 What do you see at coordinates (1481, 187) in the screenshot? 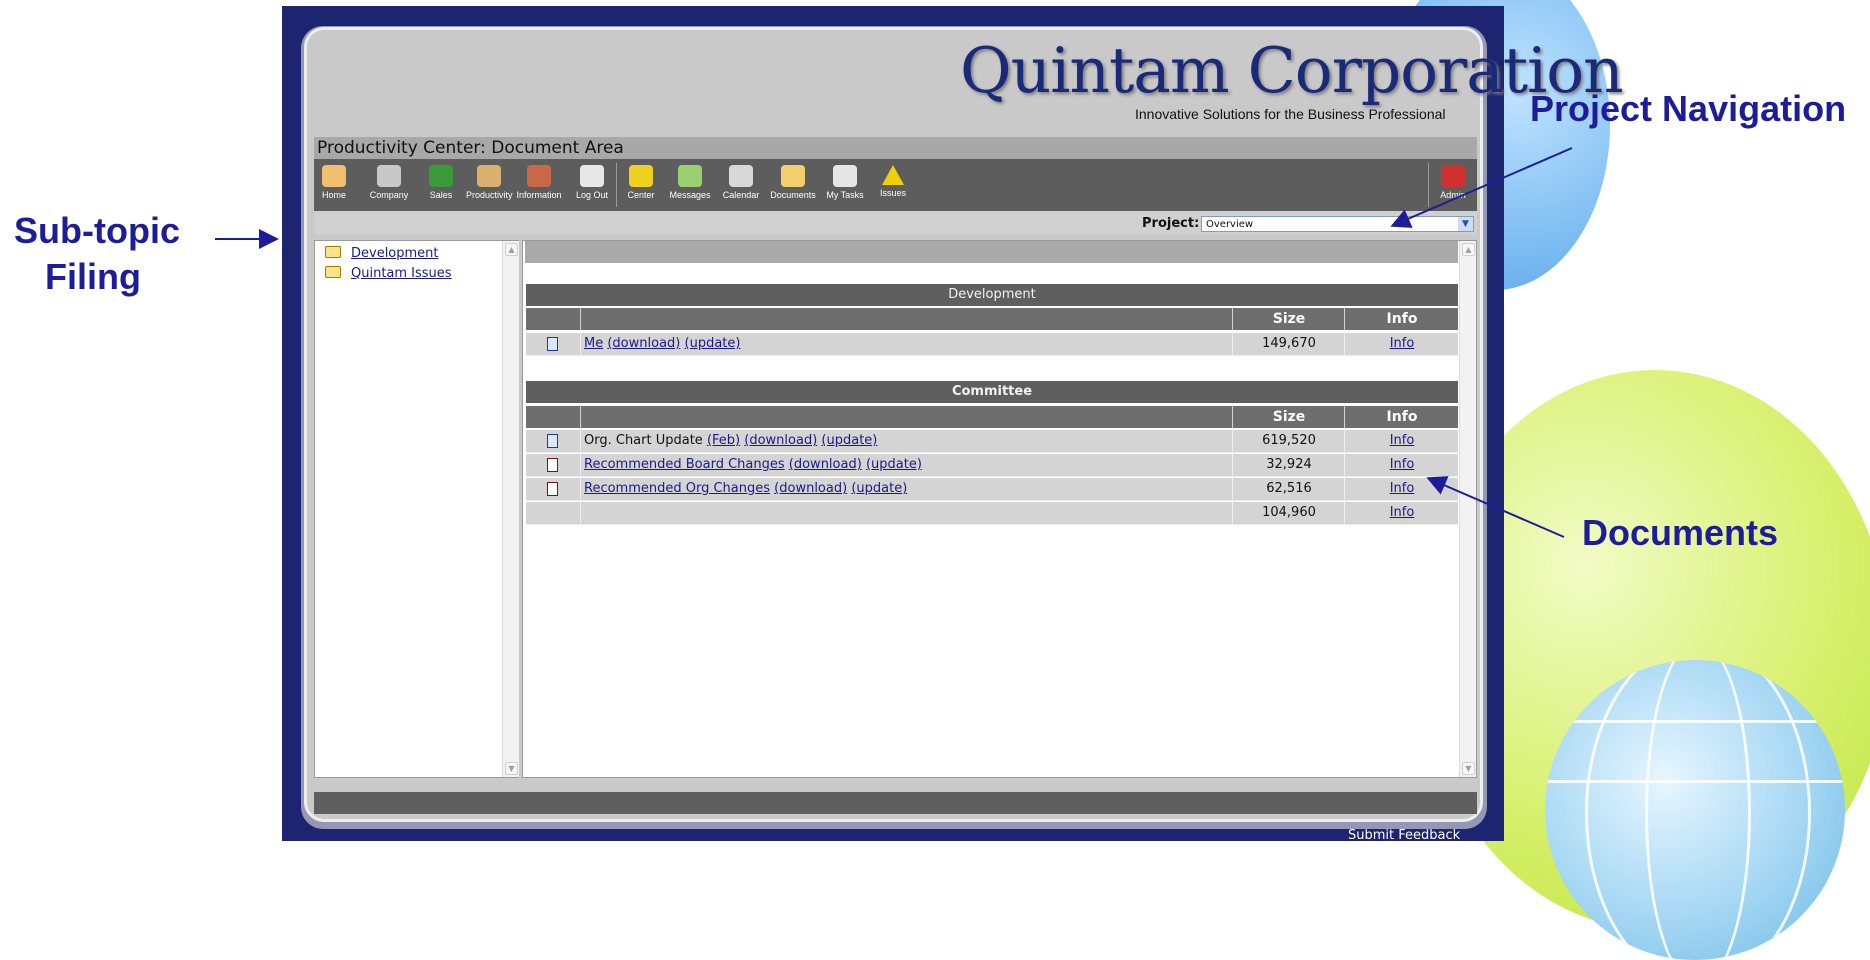
I see `arrow-project-navigation` at bounding box center [1481, 187].